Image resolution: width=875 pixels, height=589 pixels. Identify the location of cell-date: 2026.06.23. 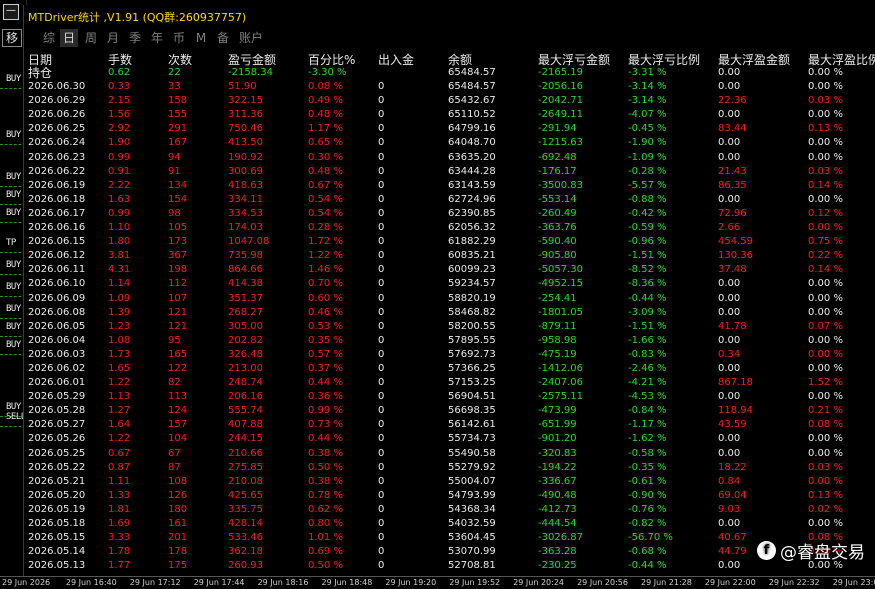
(57, 157).